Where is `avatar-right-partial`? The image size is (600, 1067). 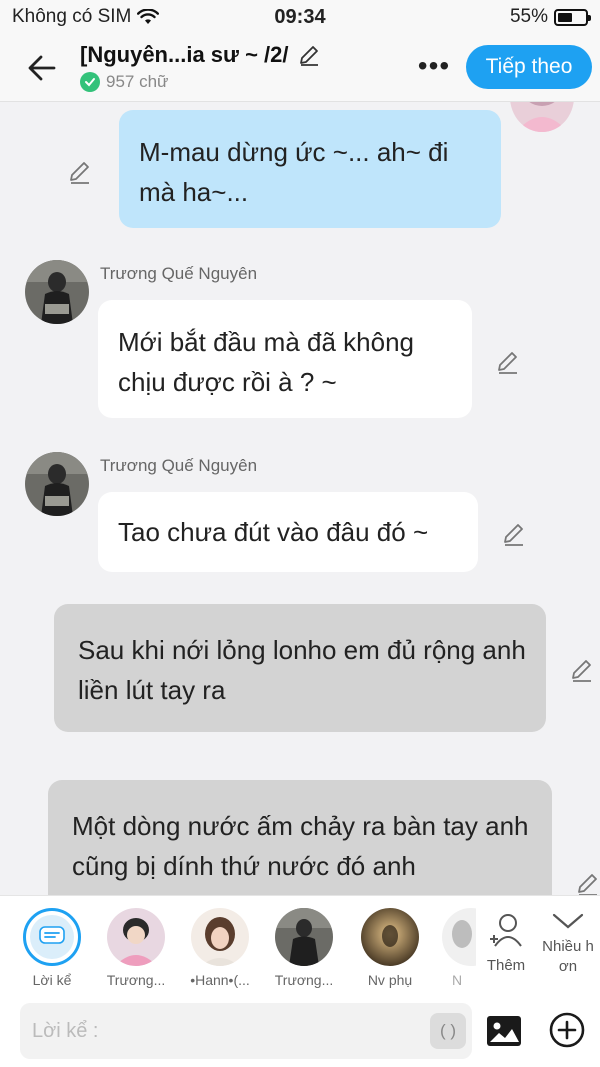
avatar-right-partial is located at coordinates (542, 117).